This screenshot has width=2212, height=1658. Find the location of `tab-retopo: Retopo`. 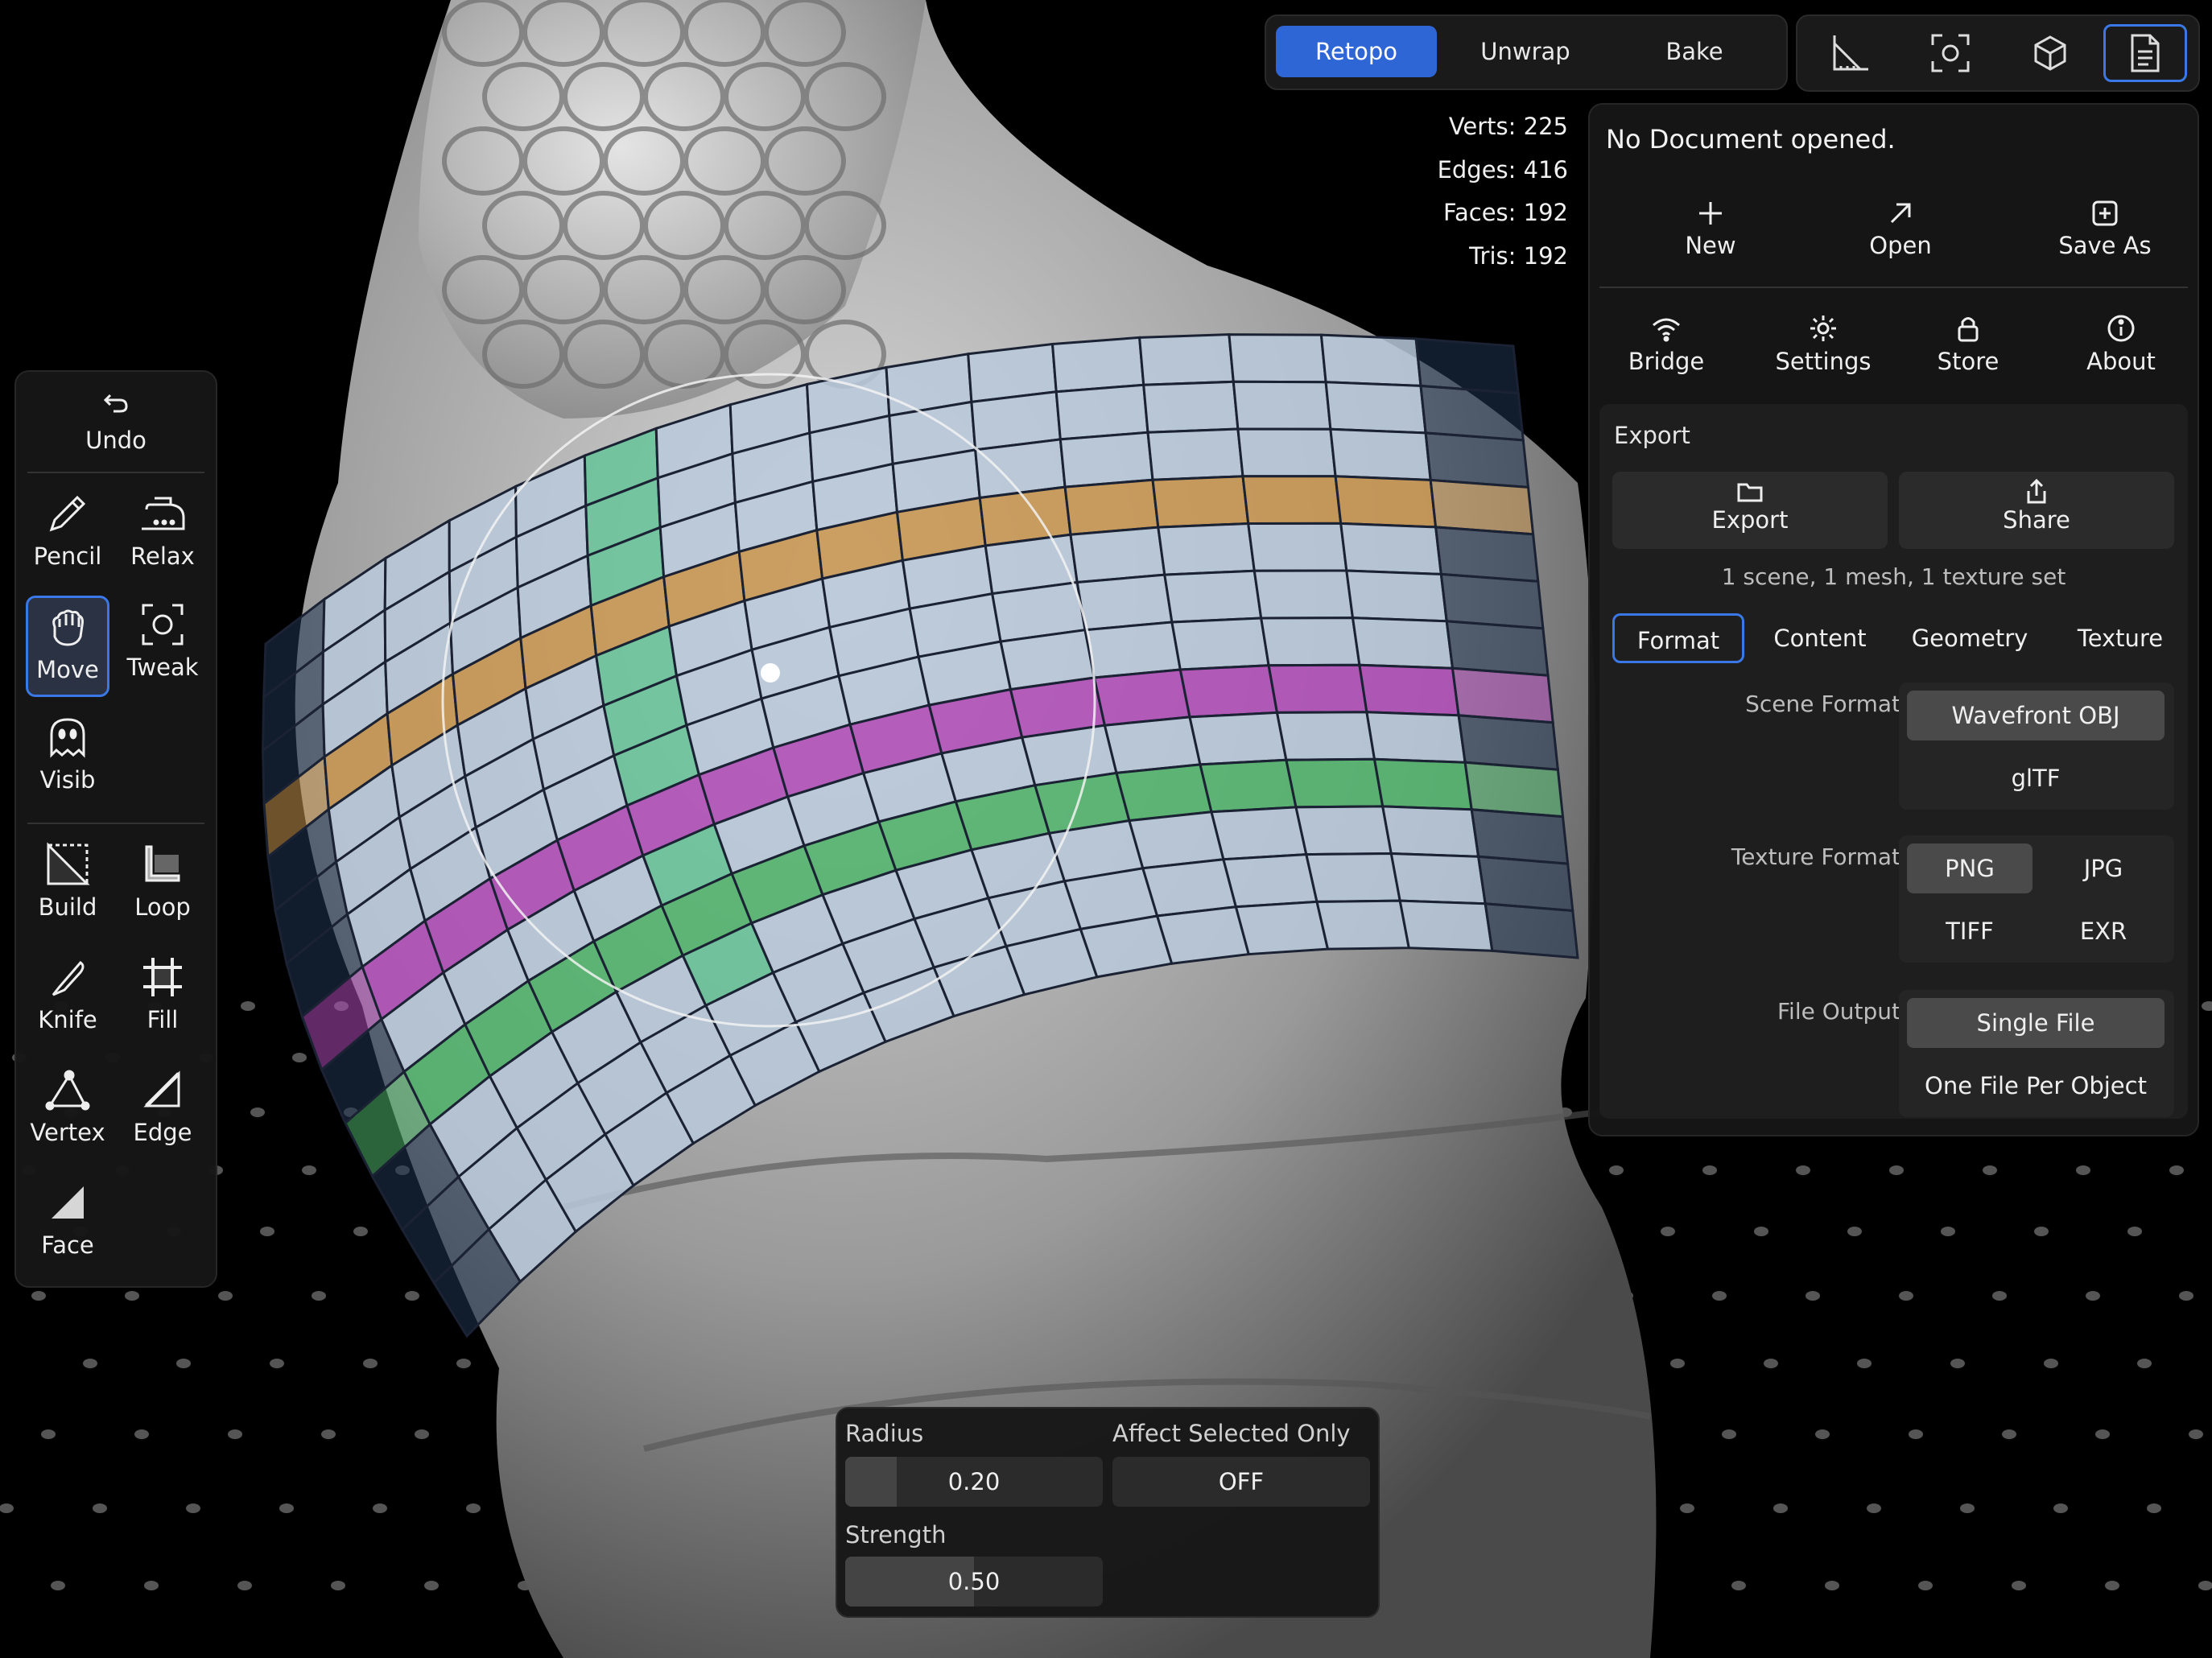

tab-retopo: Retopo is located at coordinates (1357, 51).